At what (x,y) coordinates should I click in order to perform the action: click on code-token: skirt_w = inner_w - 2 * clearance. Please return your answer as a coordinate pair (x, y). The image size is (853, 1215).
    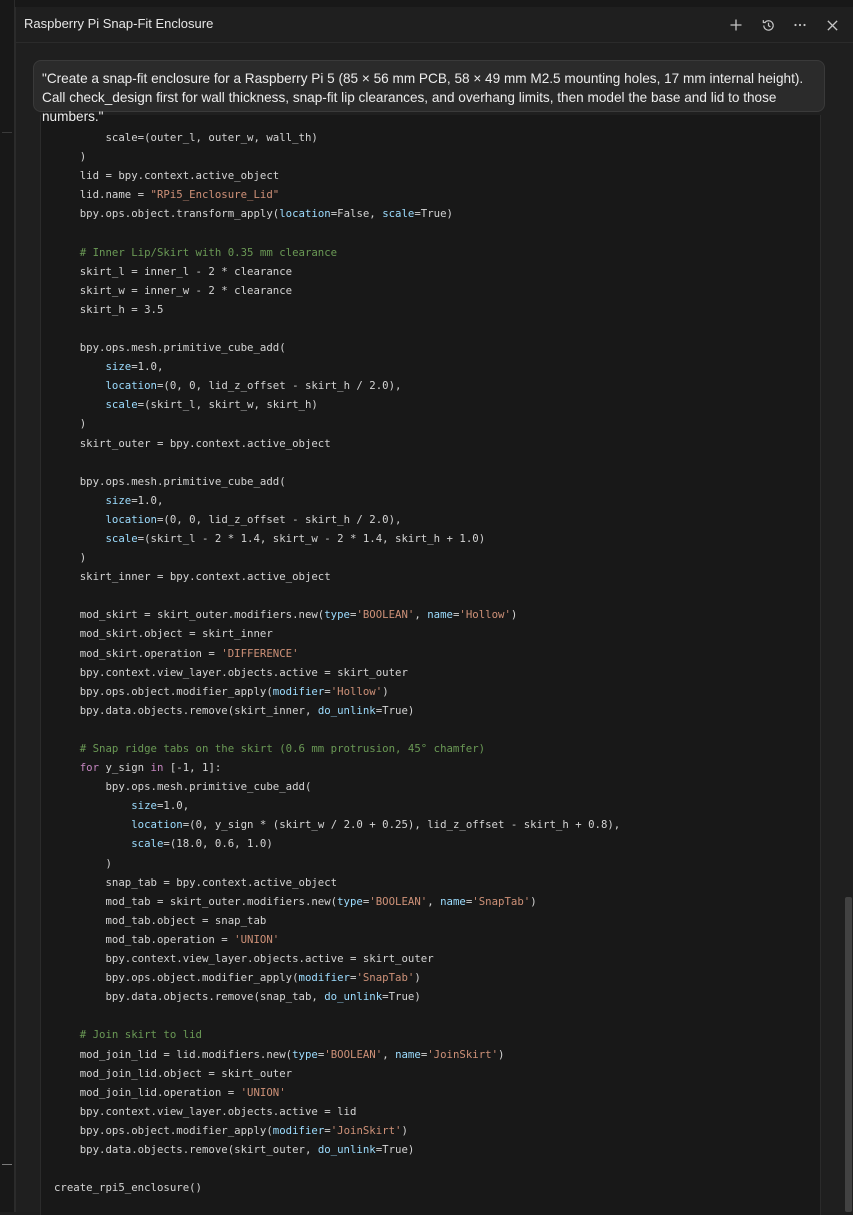
    Looking at the image, I should click on (173, 290).